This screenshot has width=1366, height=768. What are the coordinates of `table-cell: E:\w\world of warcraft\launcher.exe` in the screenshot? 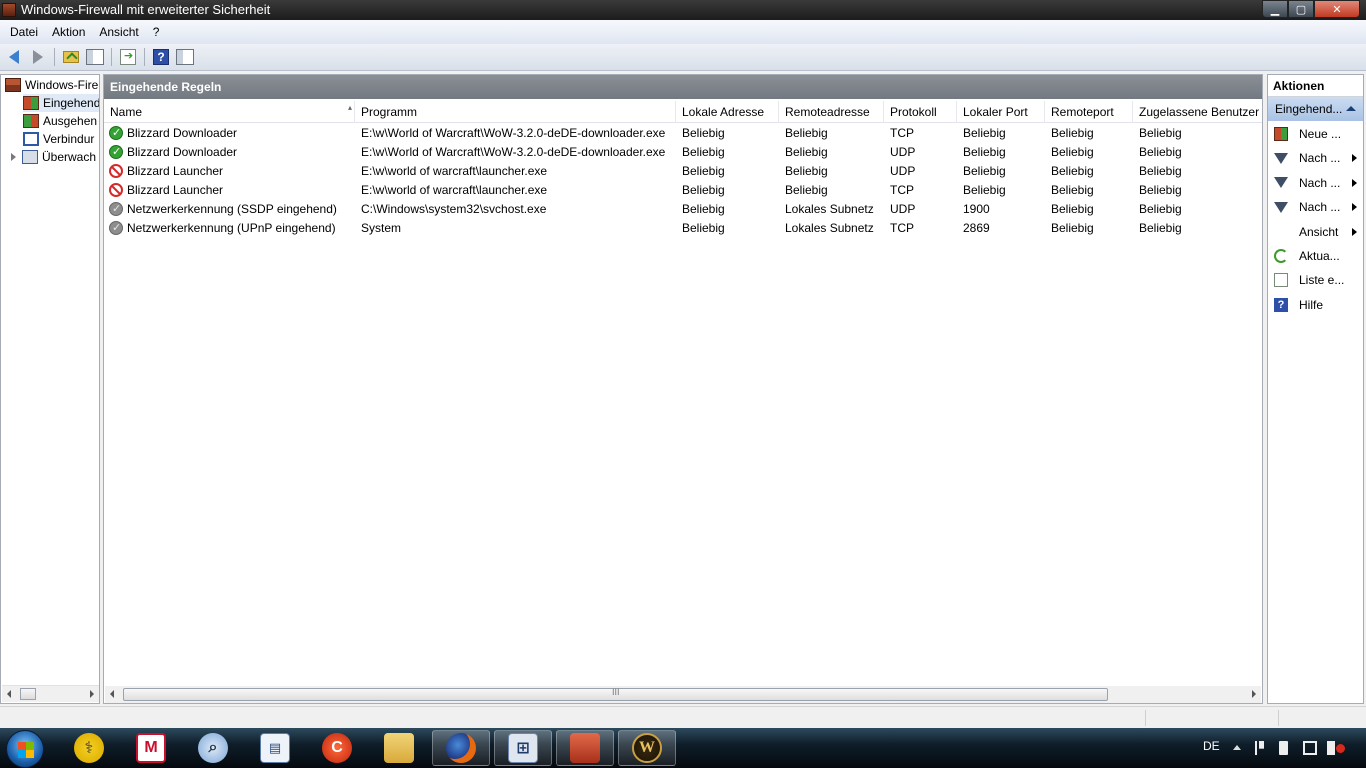 It's located at (515, 190).